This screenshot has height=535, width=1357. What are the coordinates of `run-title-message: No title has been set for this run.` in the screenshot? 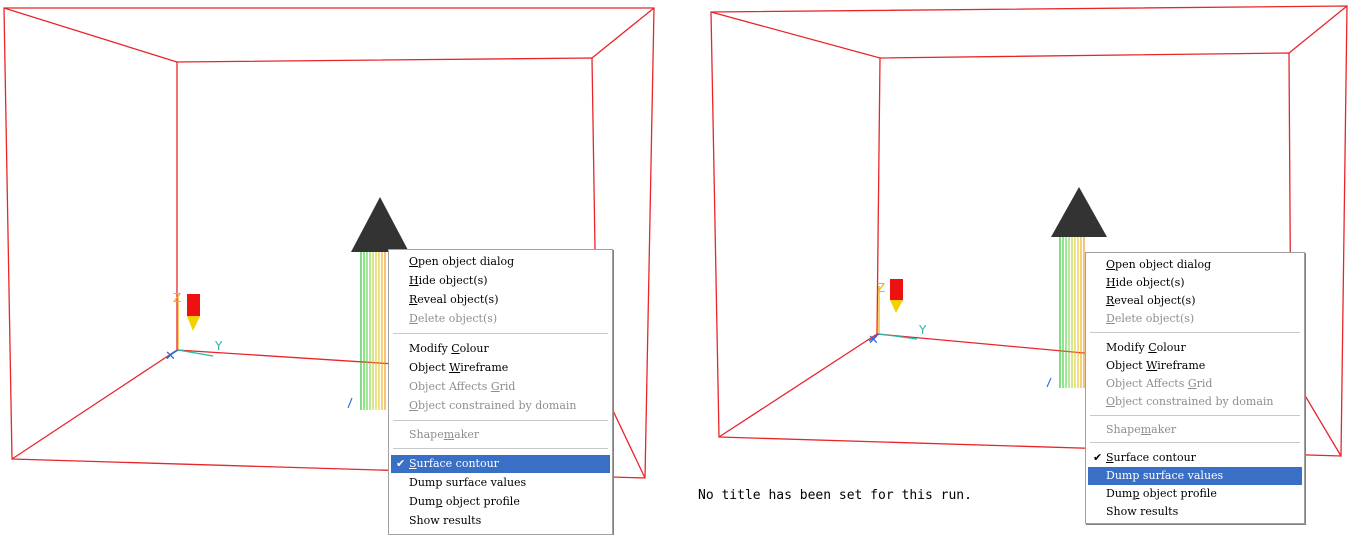 It's located at (835, 495).